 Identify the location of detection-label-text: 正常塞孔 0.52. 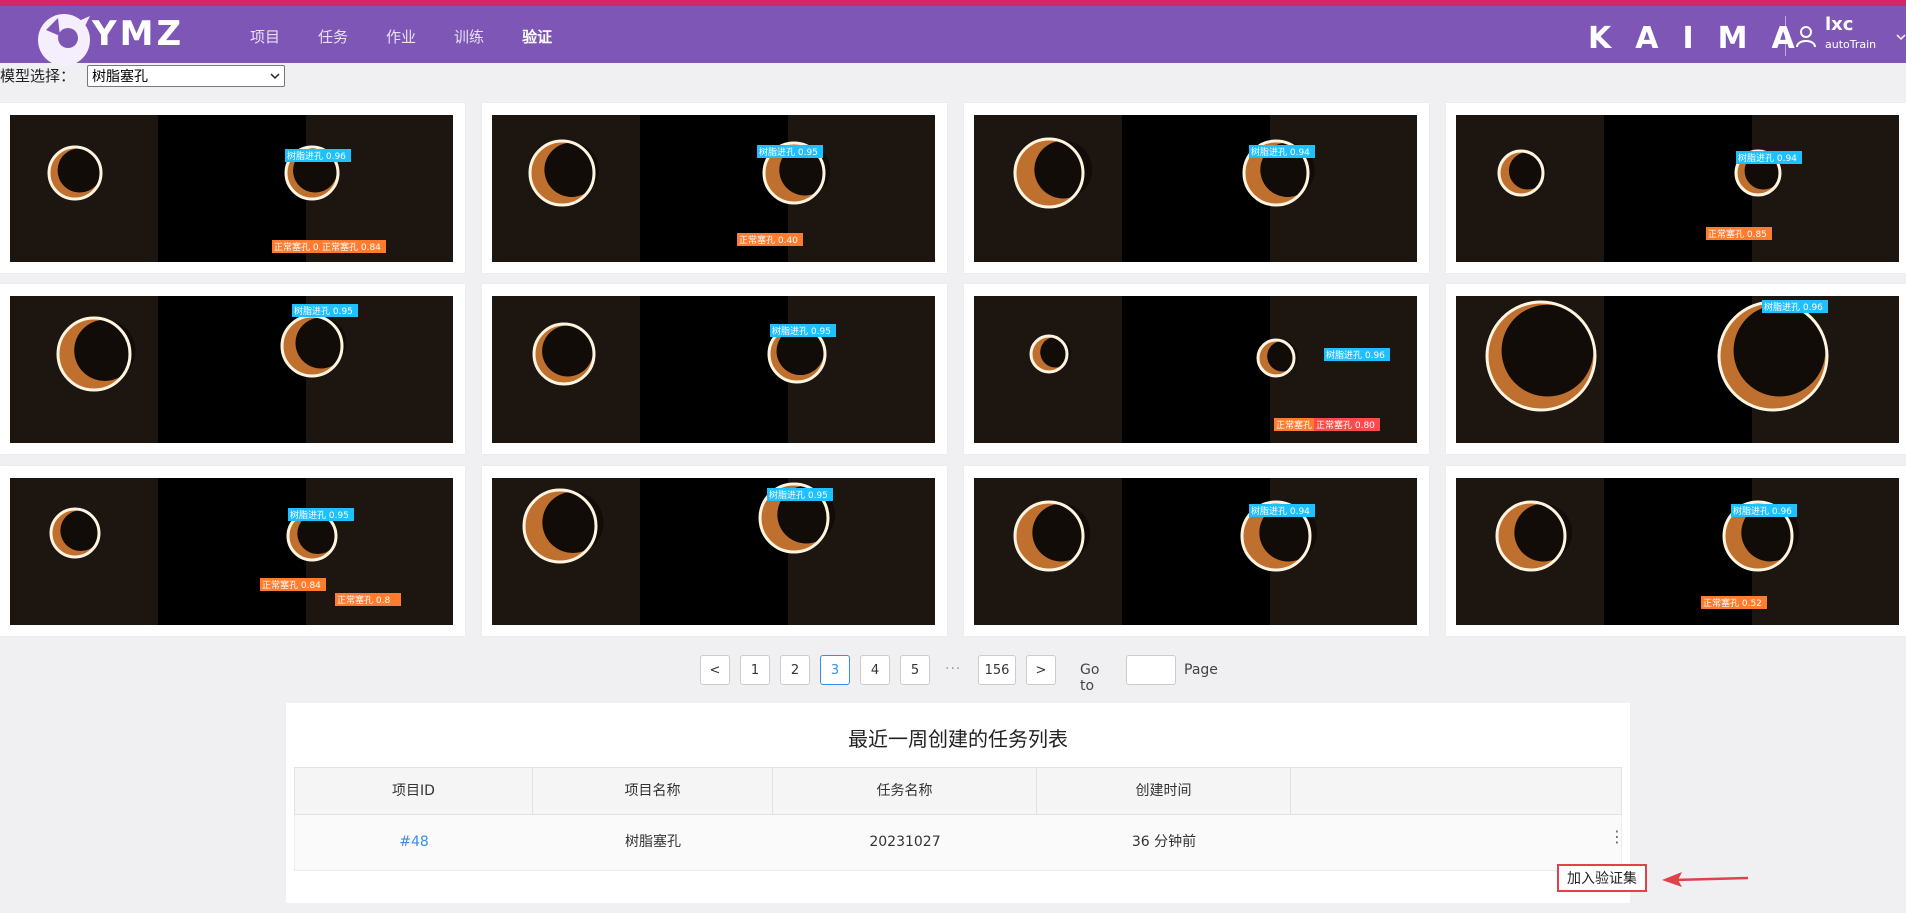
(1732, 603).